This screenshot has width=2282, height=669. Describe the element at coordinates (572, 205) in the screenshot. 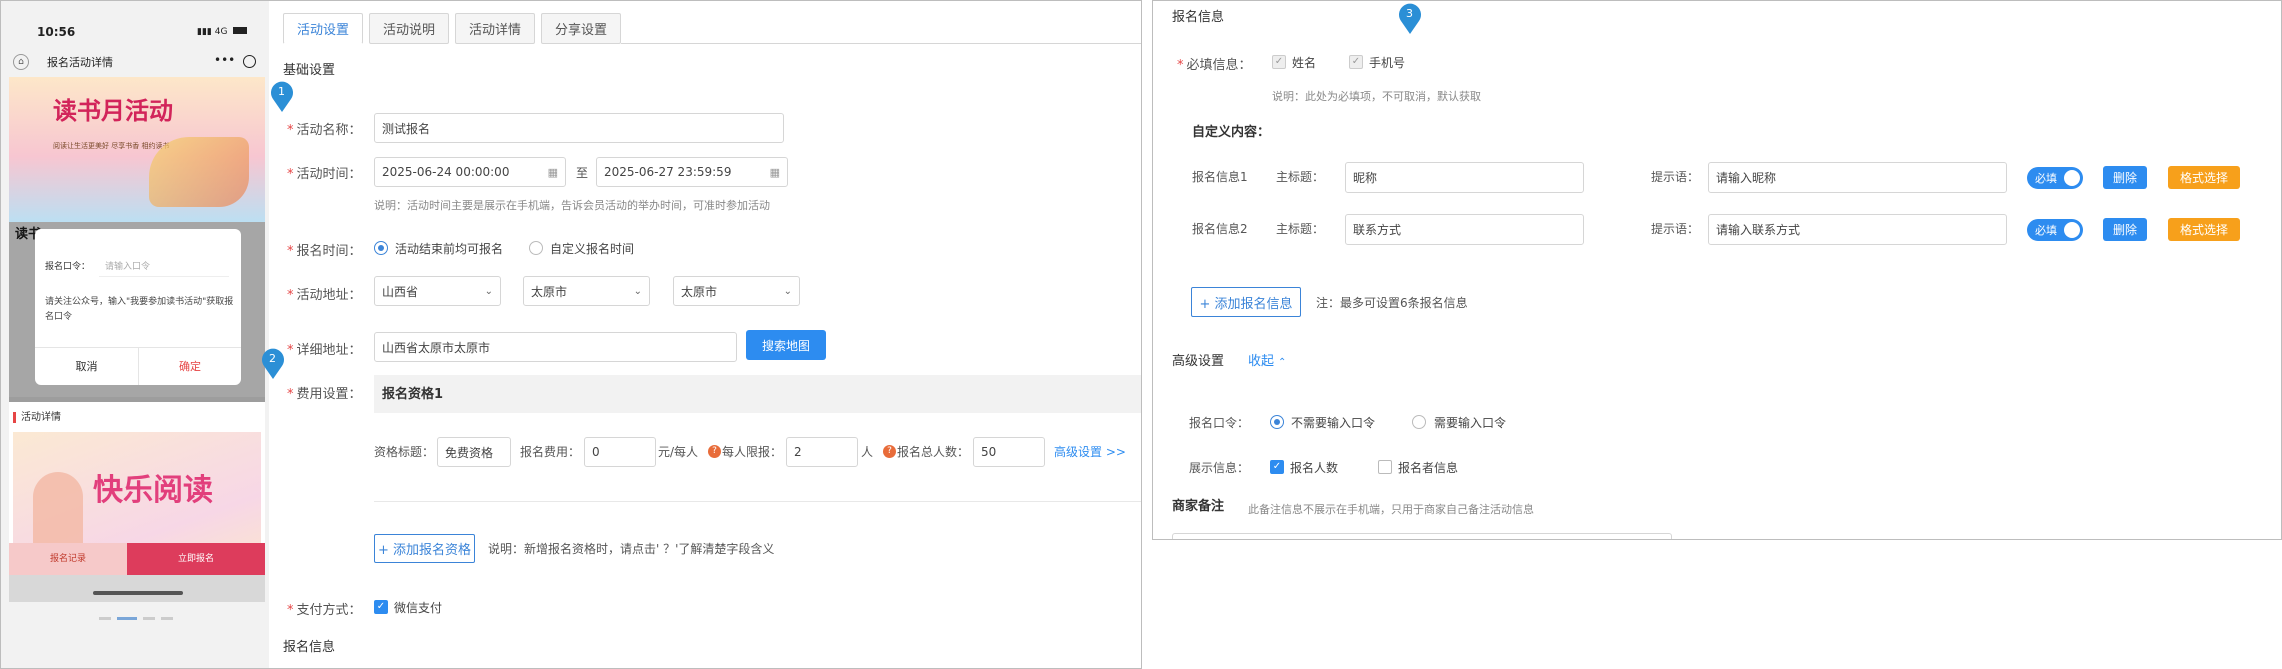

I see `time-note: 说明：活动时间主要是展示在手机端，告诉会员活动的举办时间，可准时参加活动` at that location.